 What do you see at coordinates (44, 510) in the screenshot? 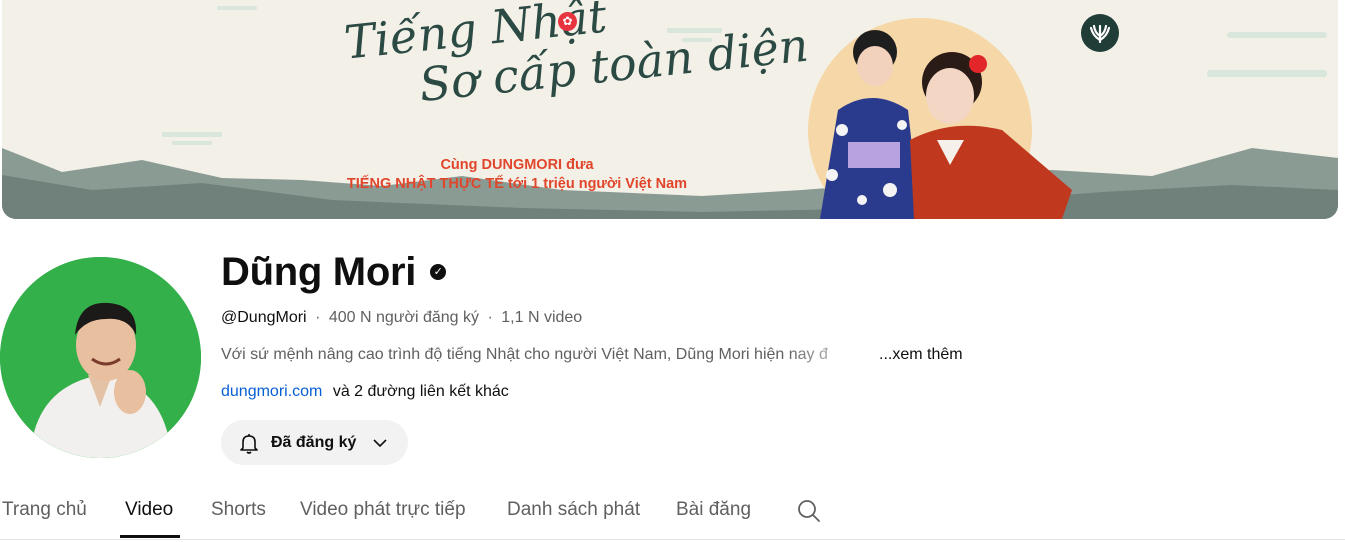
I see `tab-home: Trang chủ` at bounding box center [44, 510].